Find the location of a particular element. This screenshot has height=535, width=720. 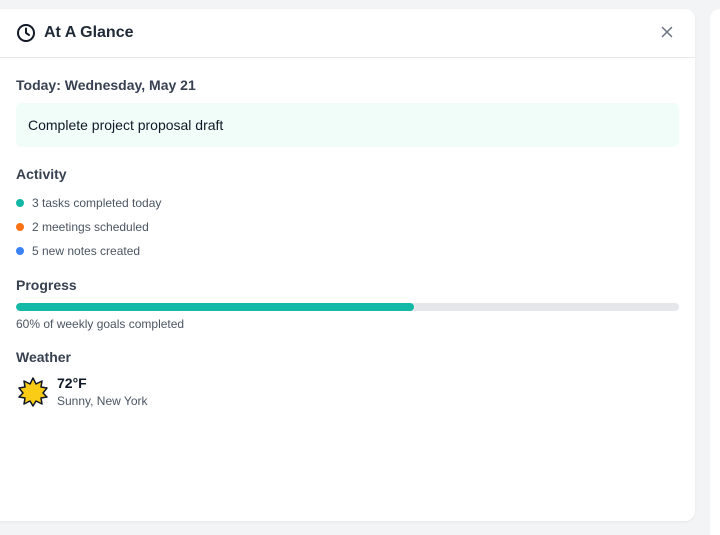

adjacent-panel-edge is located at coordinates (715, 272).